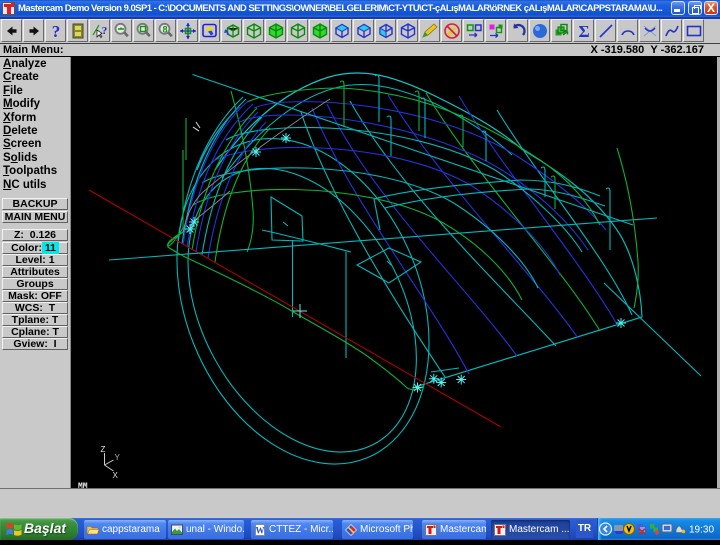 Image resolution: width=720 pixels, height=545 pixels. Describe the element at coordinates (164, 30) in the screenshot. I see `svg-text: 8` at that location.